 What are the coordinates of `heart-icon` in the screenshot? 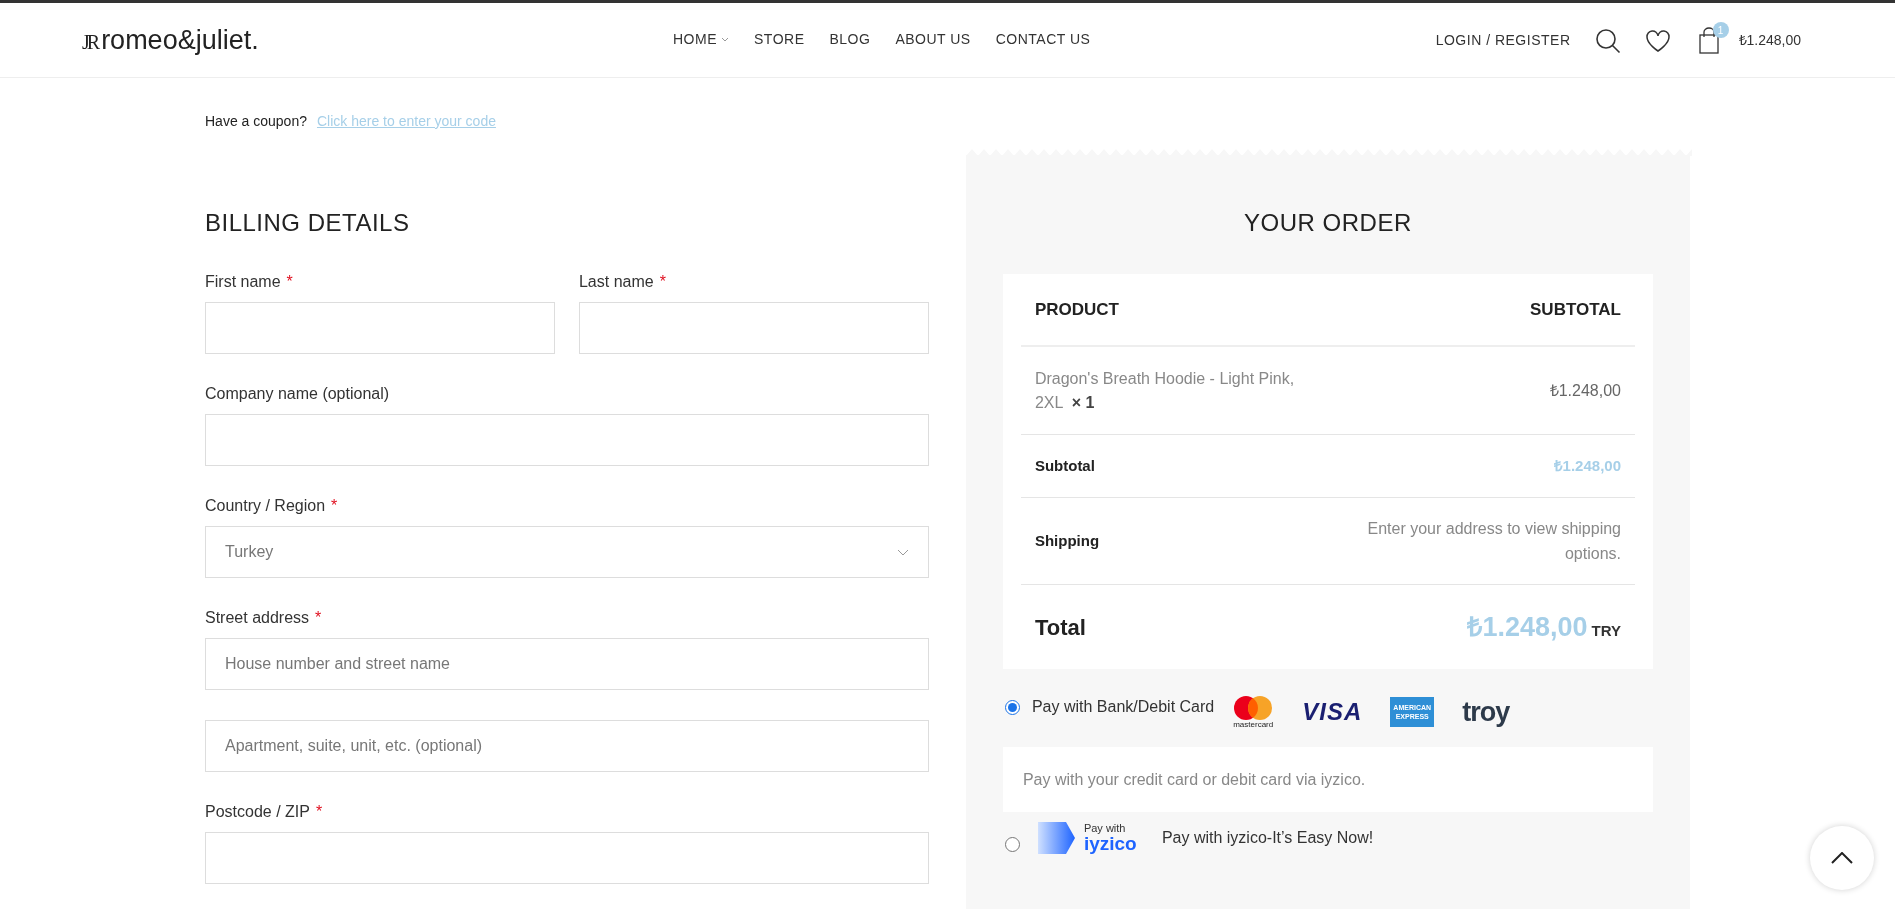 It's located at (1657, 40).